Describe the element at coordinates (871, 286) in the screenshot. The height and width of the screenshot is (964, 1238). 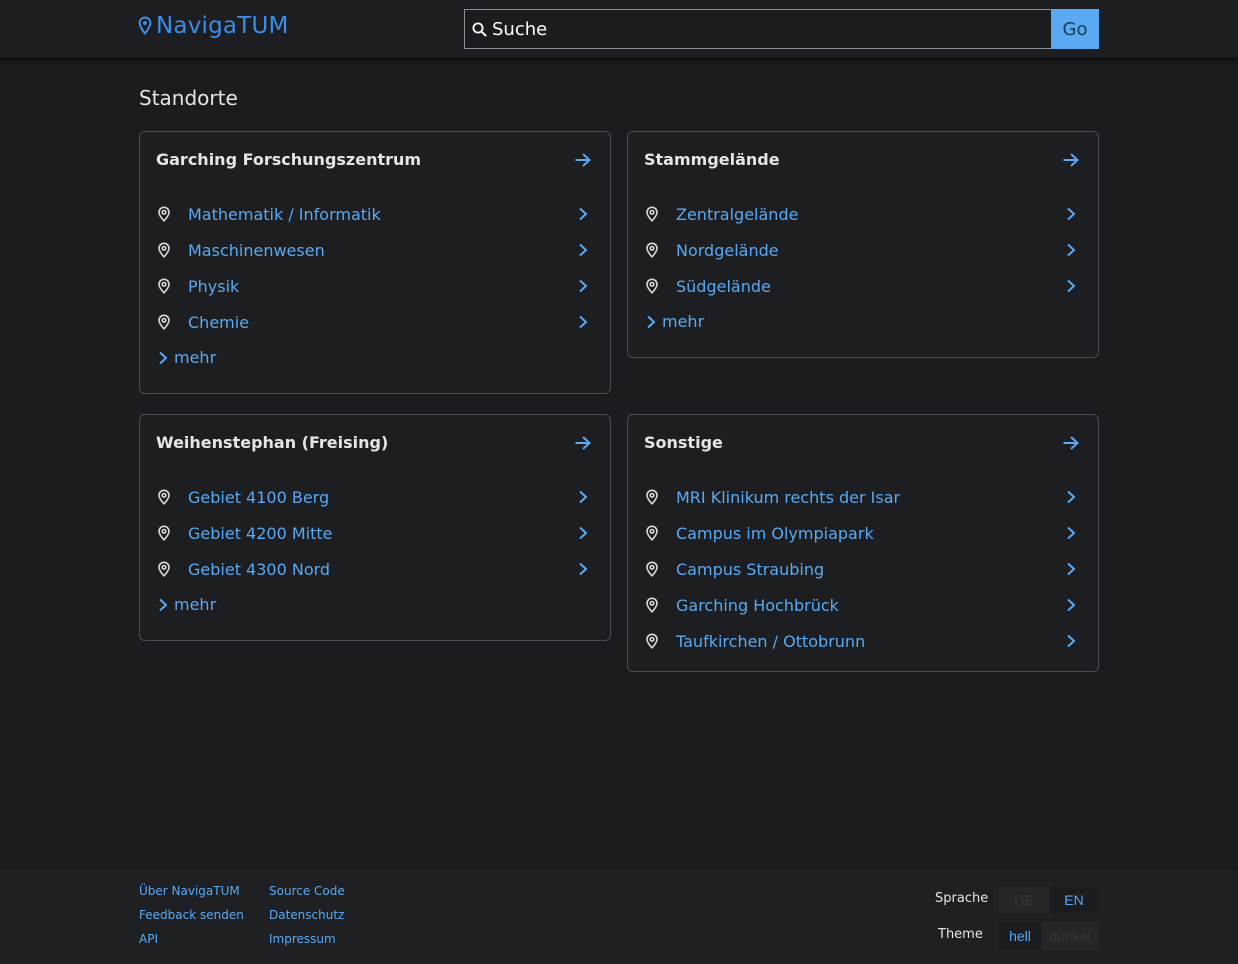
I see `location-link: Südgelände` at that location.